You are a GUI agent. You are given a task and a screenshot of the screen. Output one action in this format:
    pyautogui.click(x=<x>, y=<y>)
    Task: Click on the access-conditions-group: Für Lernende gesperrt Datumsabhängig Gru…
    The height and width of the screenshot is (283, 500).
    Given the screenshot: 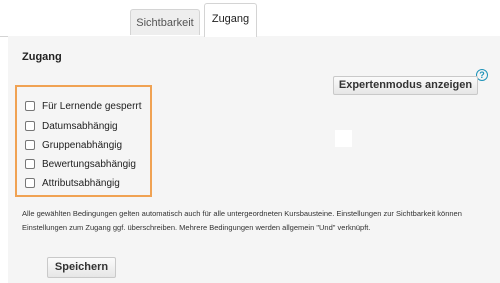 What is the action you would take?
    pyautogui.click(x=83, y=141)
    